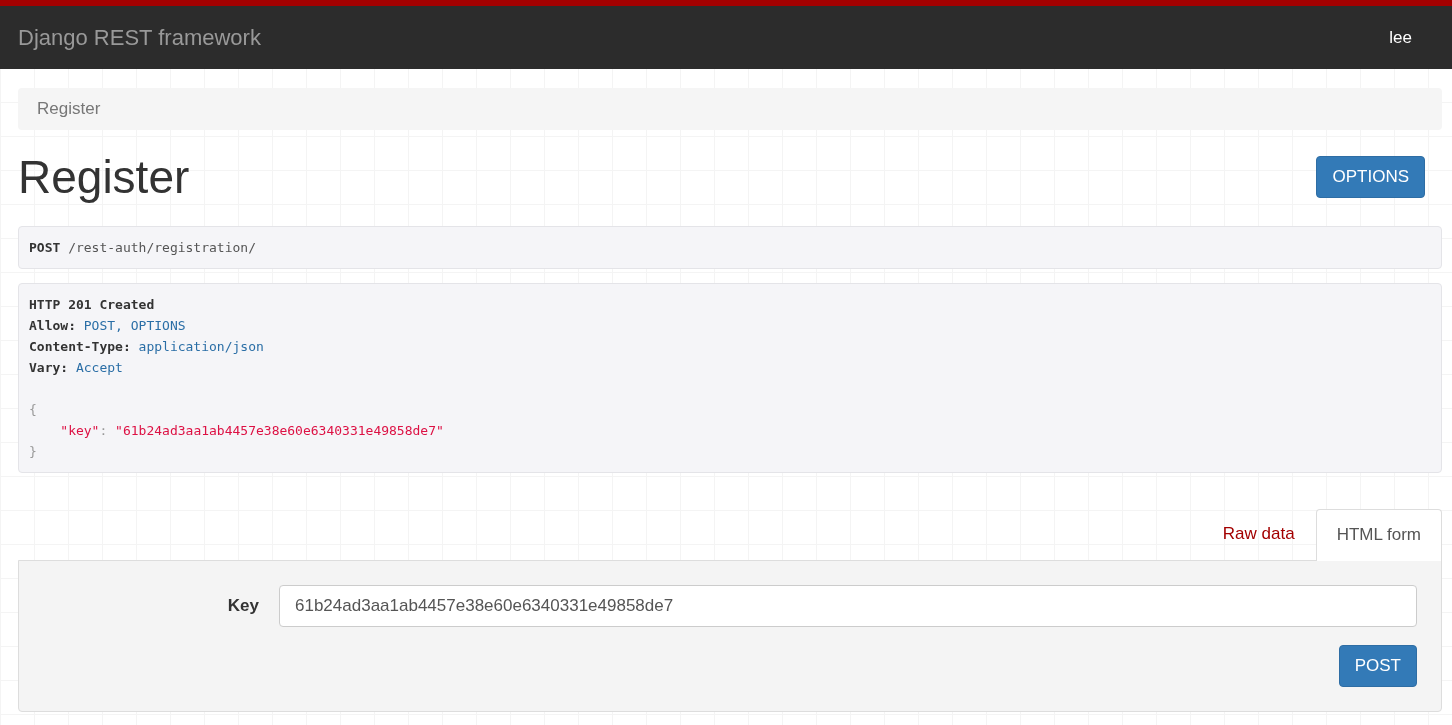 The image size is (1452, 725). What do you see at coordinates (1258, 534) in the screenshot?
I see `tab: Raw data` at bounding box center [1258, 534].